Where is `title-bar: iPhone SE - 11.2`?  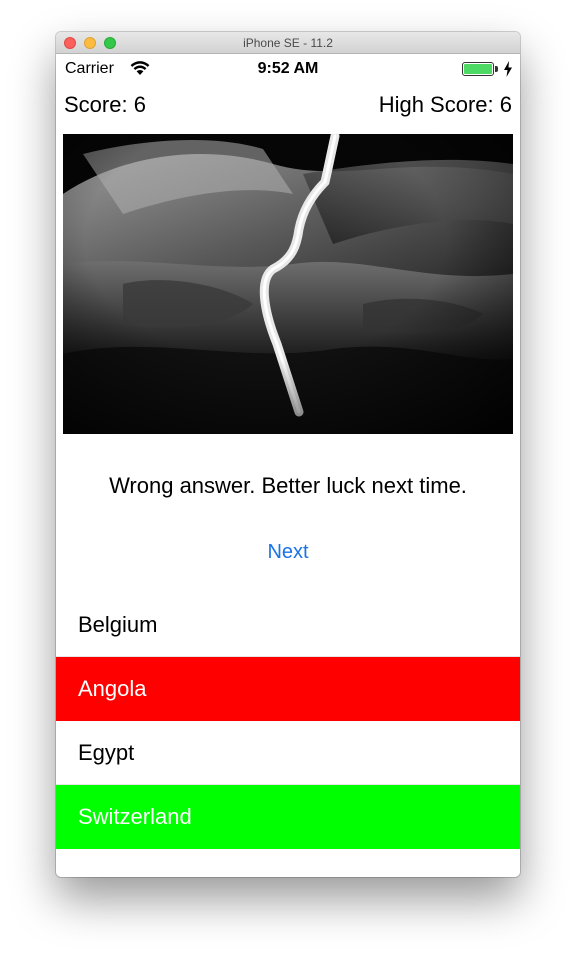 title-bar: iPhone SE - 11.2 is located at coordinates (288, 43).